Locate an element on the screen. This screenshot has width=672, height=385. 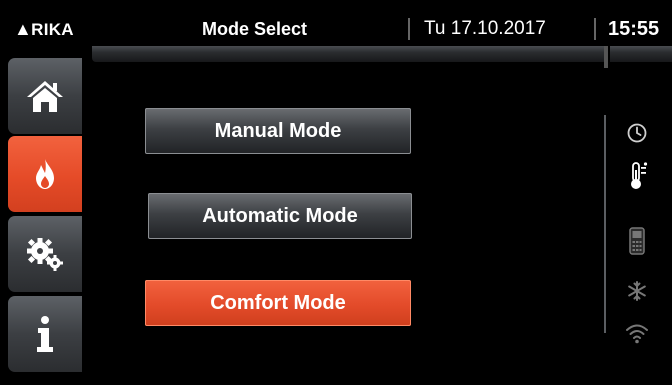
gears-icon is located at coordinates (45, 254).